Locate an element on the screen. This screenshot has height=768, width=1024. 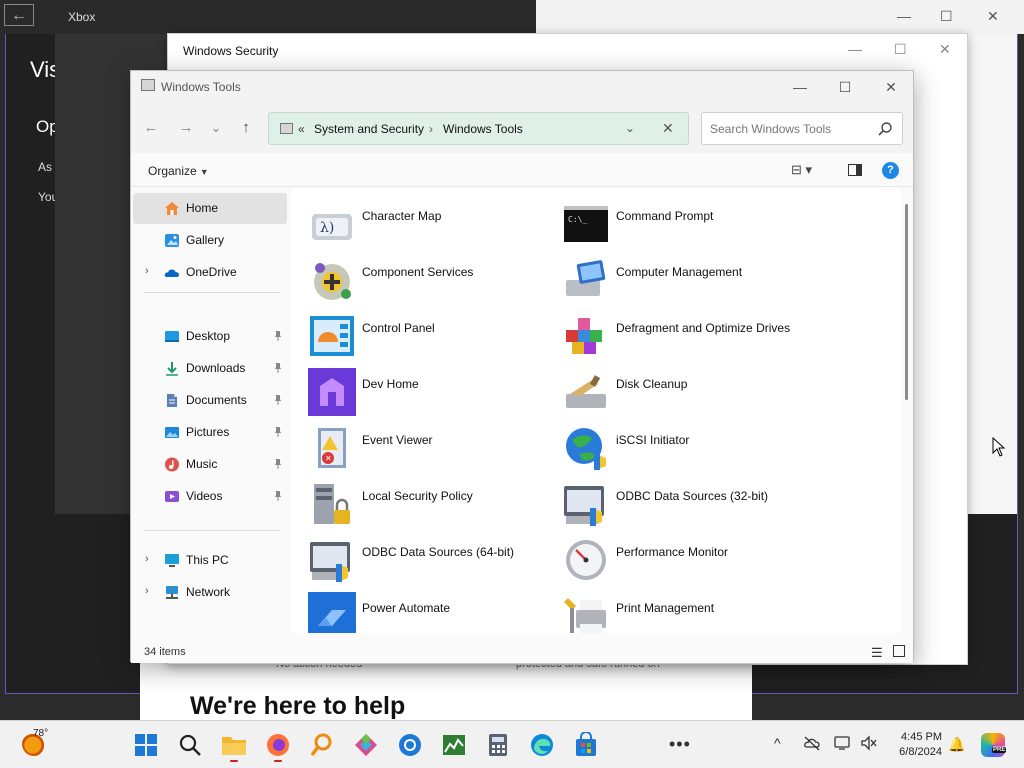
volume-muted-icon is located at coordinates (869, 743).